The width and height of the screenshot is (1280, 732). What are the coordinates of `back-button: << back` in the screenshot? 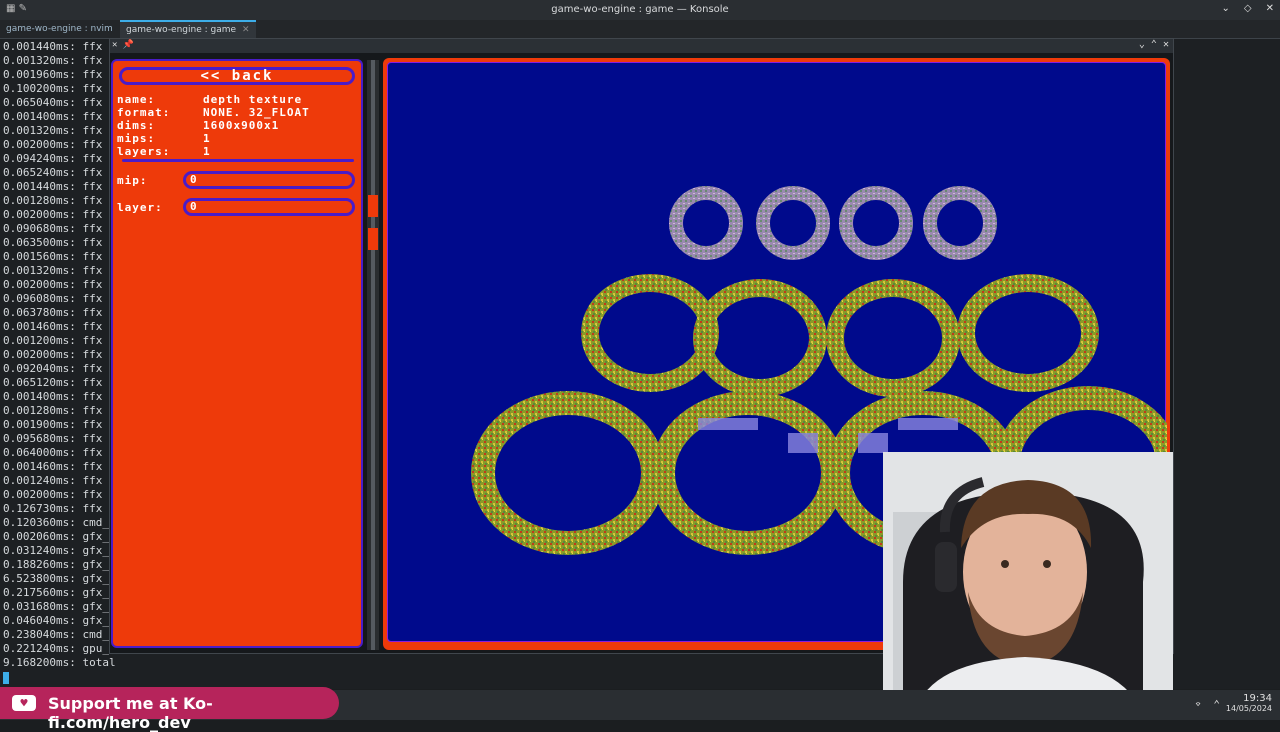 It's located at (237, 76).